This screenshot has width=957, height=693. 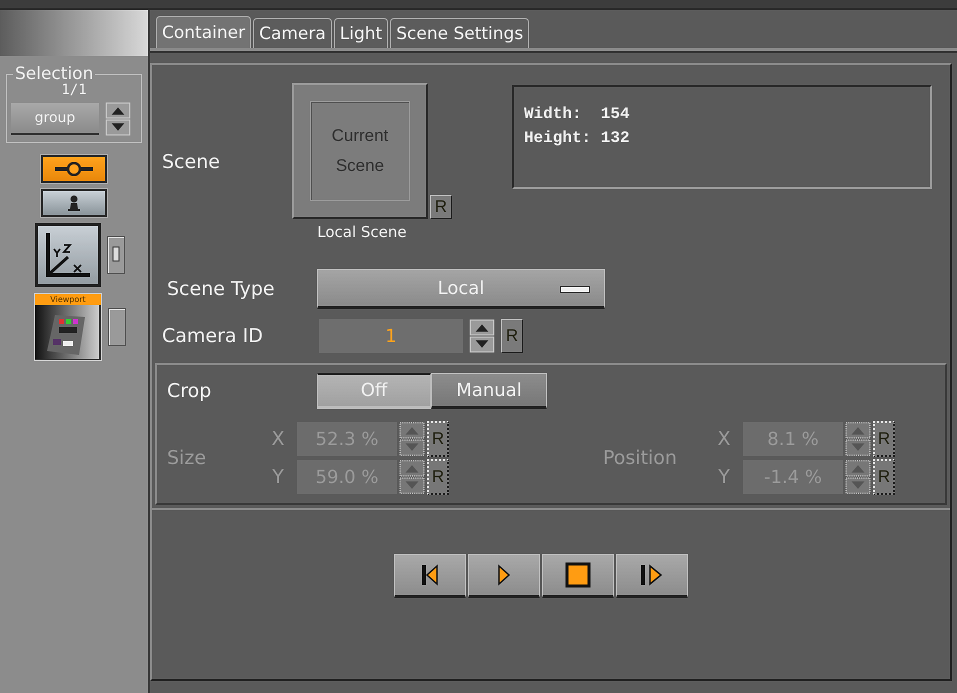 I want to click on tab: Light, so click(x=361, y=33).